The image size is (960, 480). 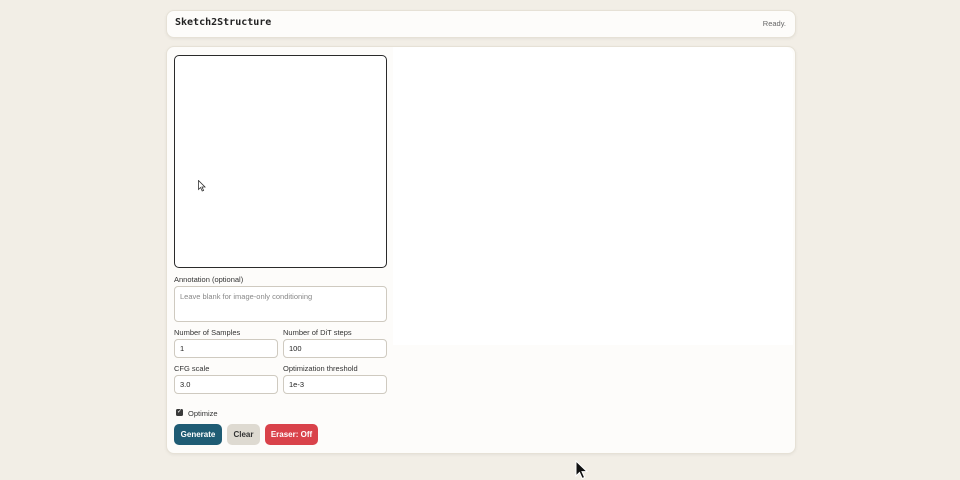 I want to click on optimize-checkbox: ✓, so click(x=179, y=412).